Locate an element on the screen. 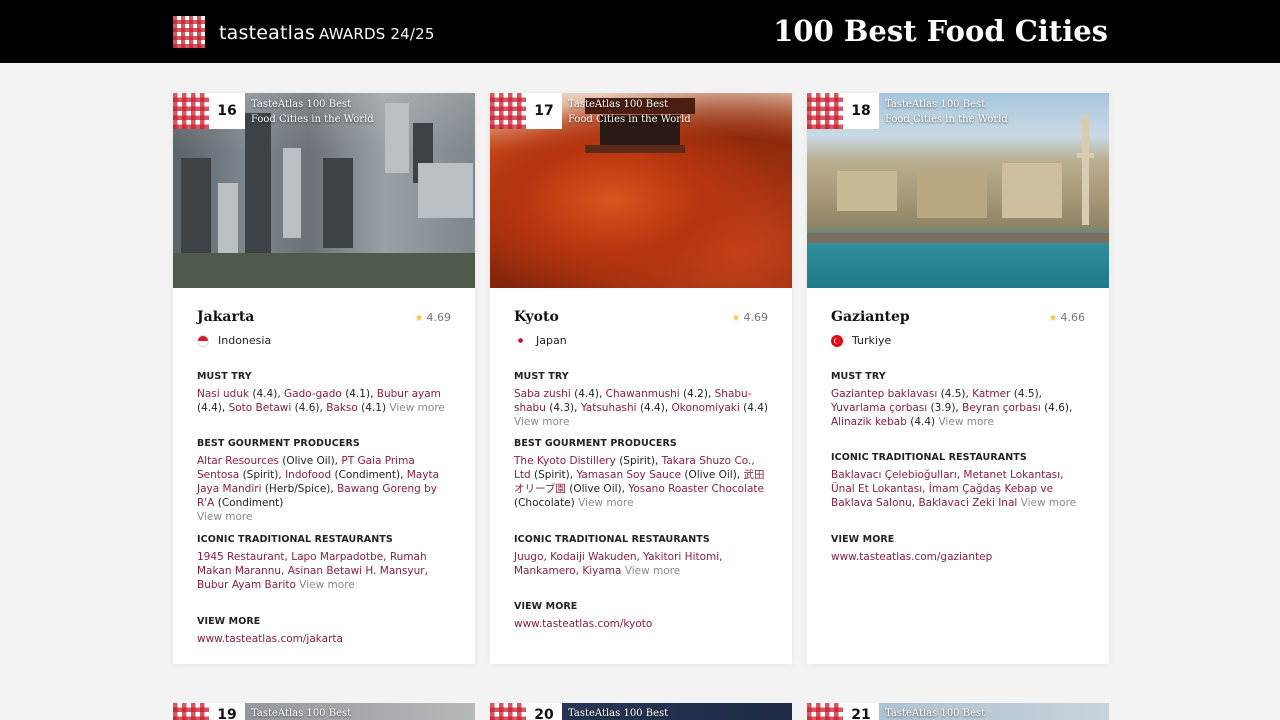  turkiye-flag-icon is located at coordinates (837, 340).